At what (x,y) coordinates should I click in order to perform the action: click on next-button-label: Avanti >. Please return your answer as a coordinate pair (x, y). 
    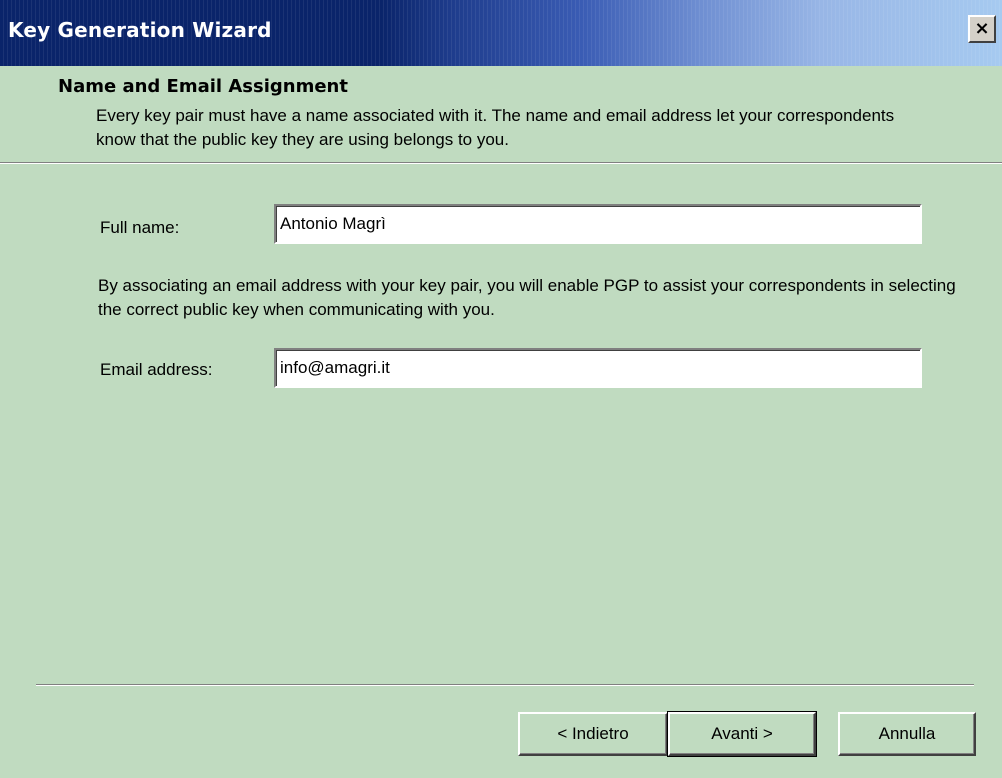
    Looking at the image, I should click on (742, 733).